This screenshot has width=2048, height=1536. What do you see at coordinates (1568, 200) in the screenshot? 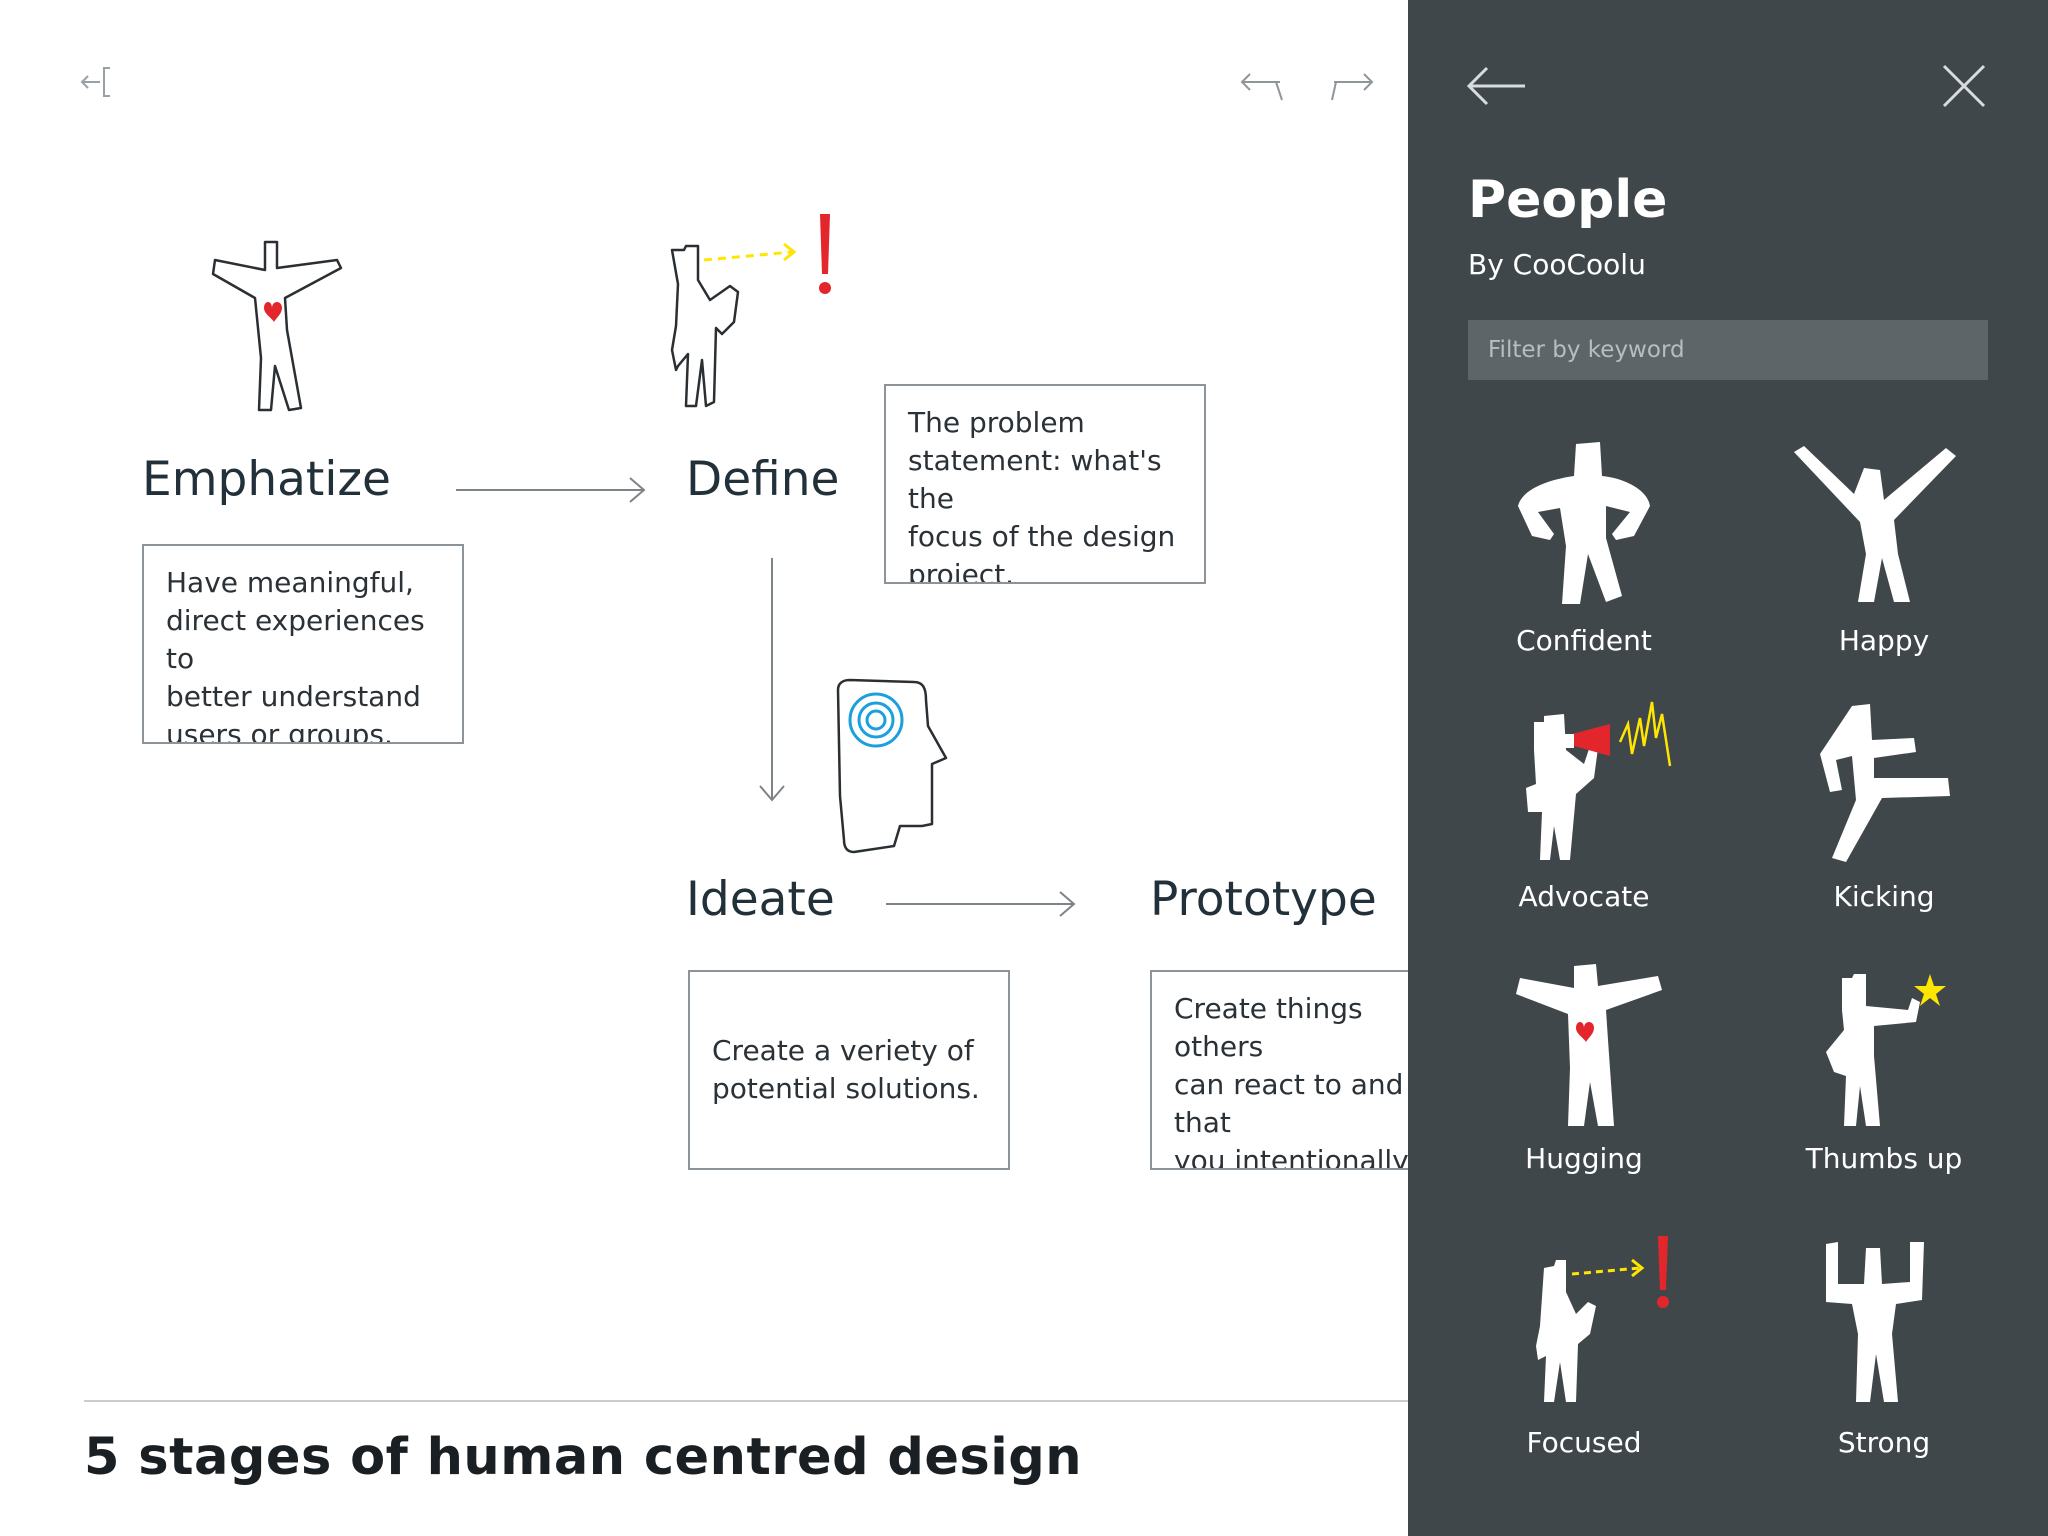
I see `panel-title: People` at bounding box center [1568, 200].